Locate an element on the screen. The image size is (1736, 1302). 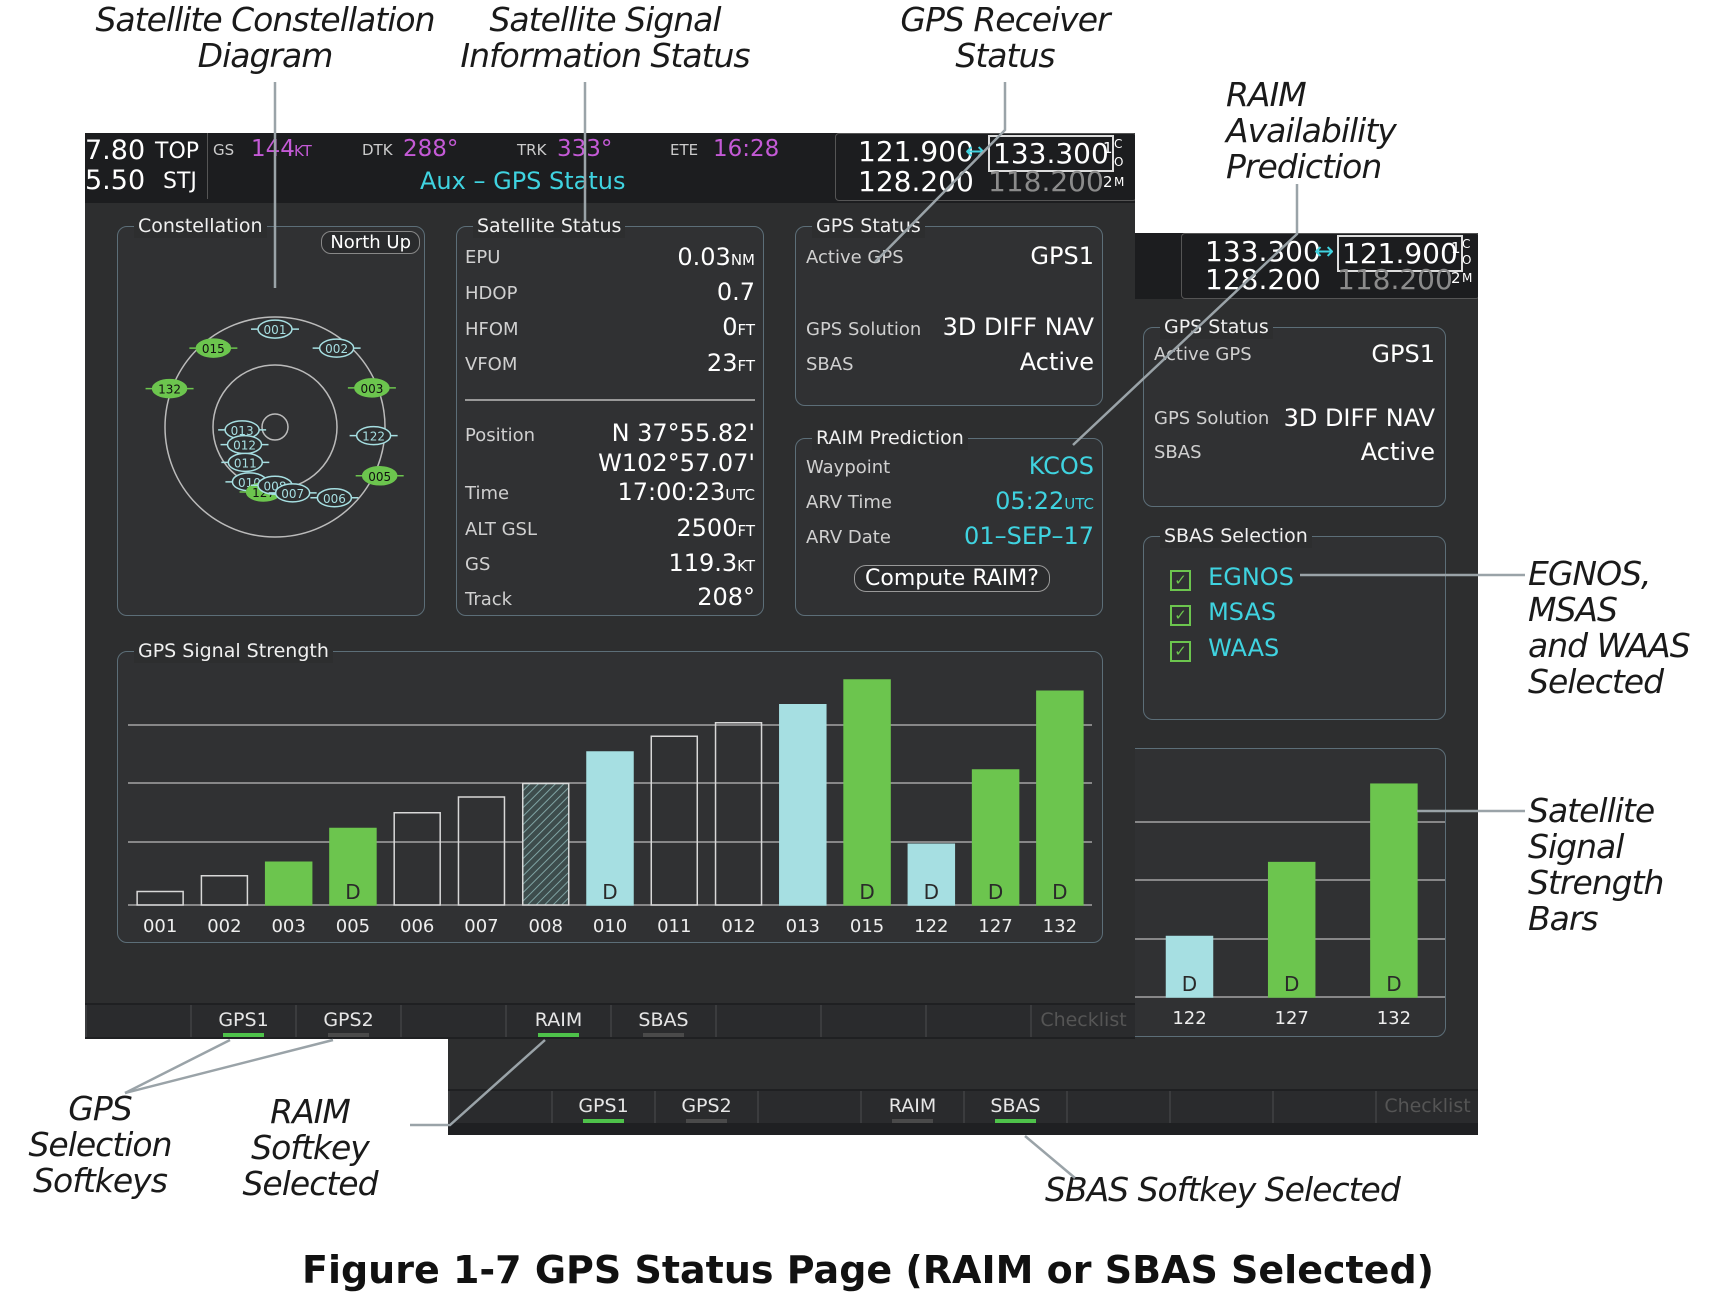
callout-constellation-diagram: Satellite Constellation Diagram is located at coordinates (265, 38).